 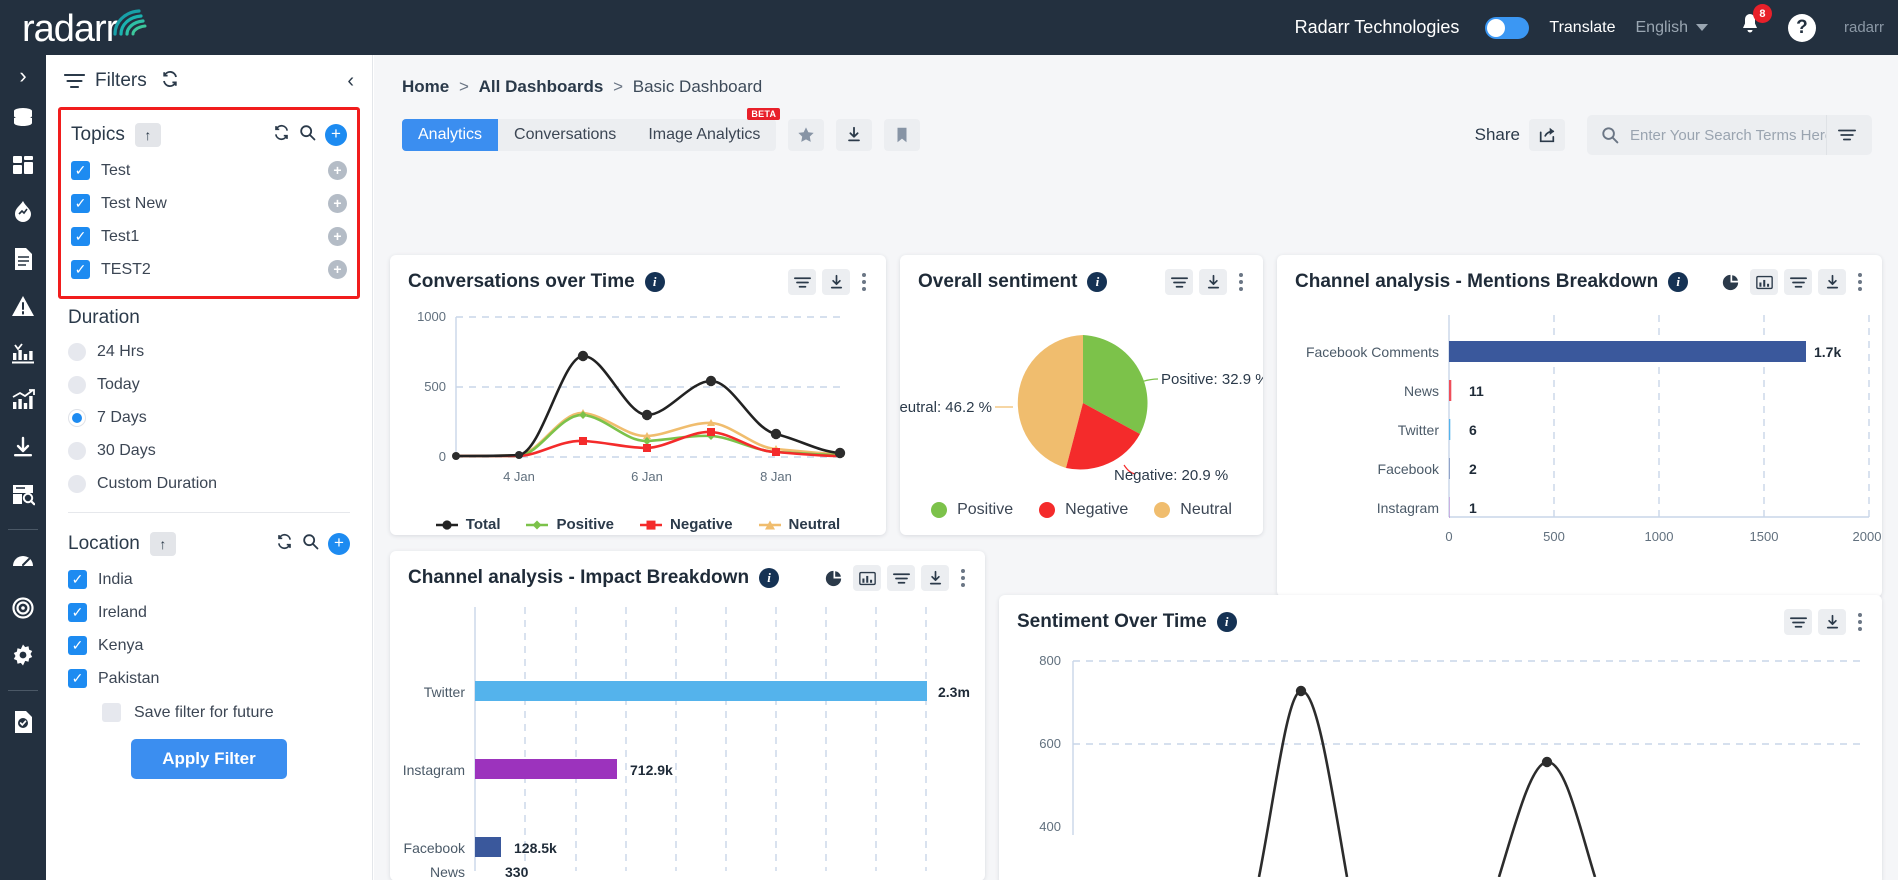 What do you see at coordinates (23, 165) in the screenshot?
I see `dashboard-grid-icon` at bounding box center [23, 165].